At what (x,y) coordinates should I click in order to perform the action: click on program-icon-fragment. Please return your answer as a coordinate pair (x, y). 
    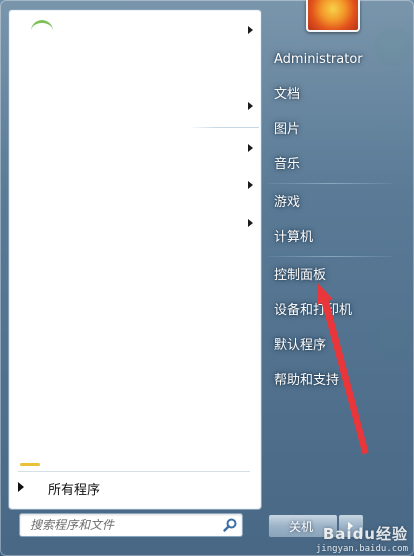
    Looking at the image, I should click on (30, 464).